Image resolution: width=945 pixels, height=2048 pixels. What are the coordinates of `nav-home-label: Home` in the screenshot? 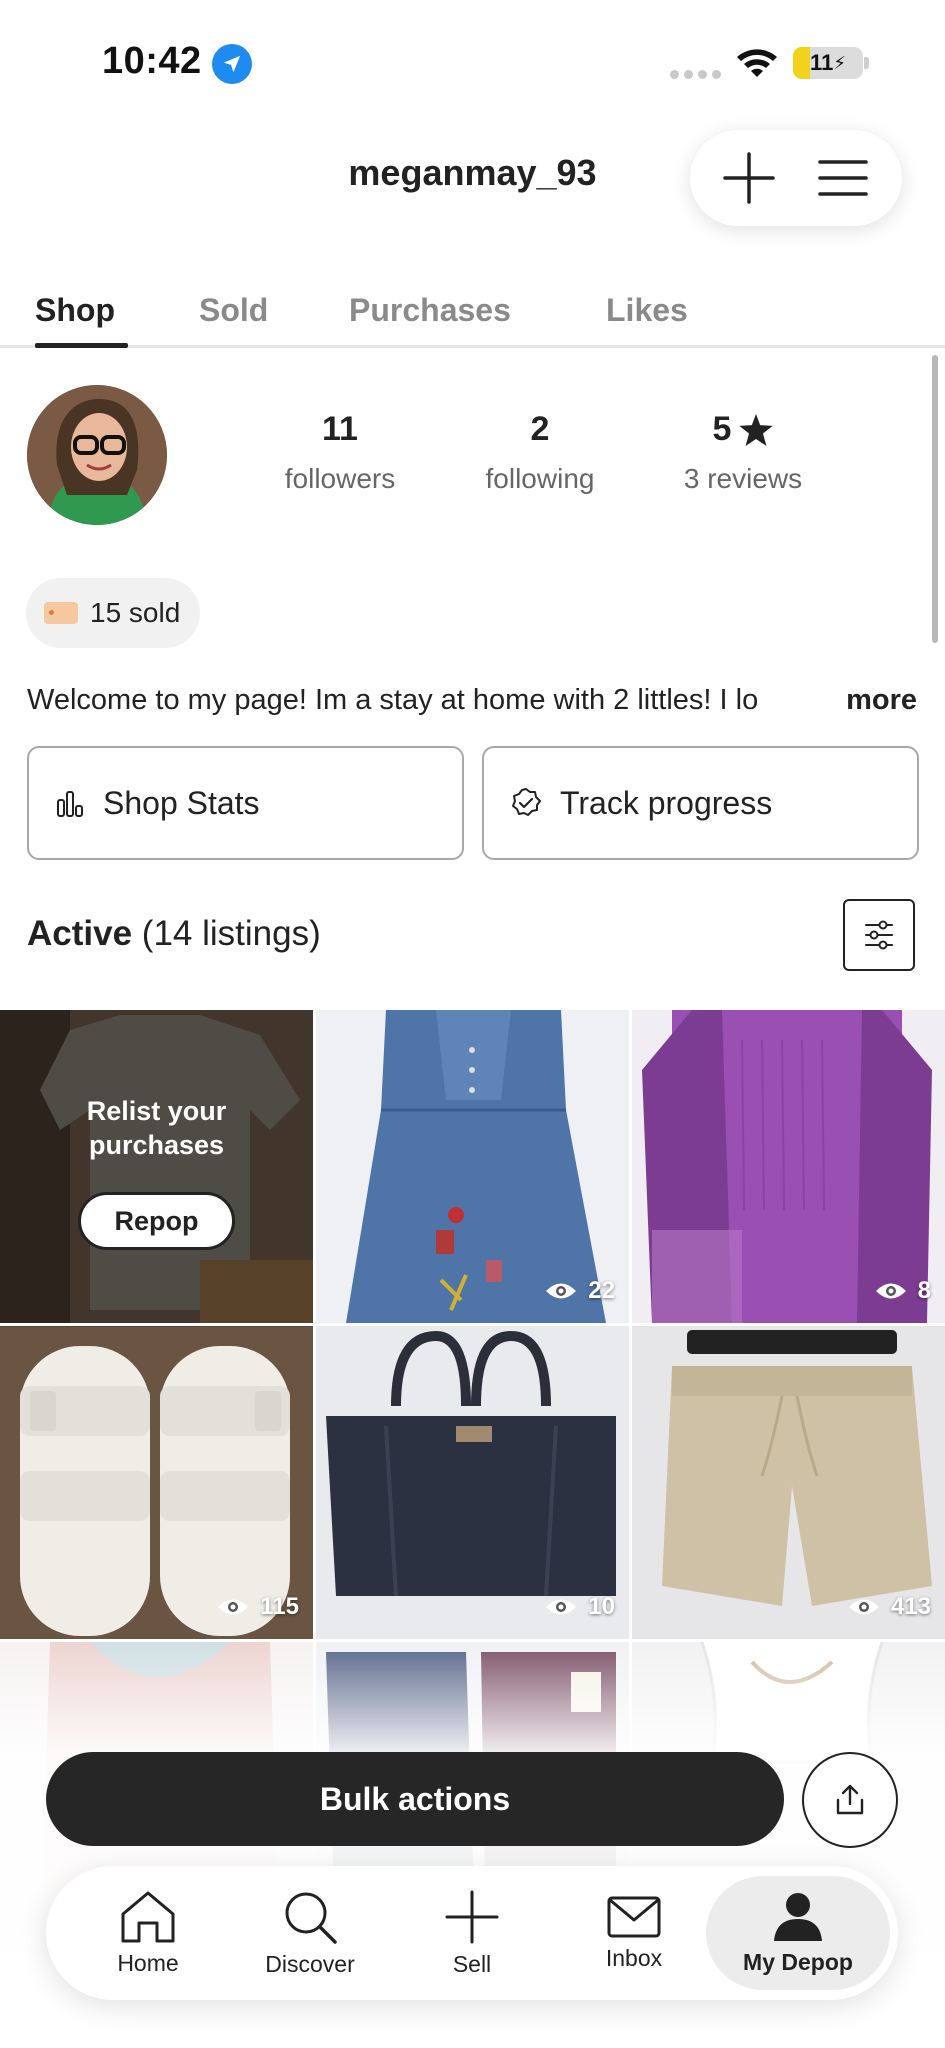 It's located at (148, 1962).